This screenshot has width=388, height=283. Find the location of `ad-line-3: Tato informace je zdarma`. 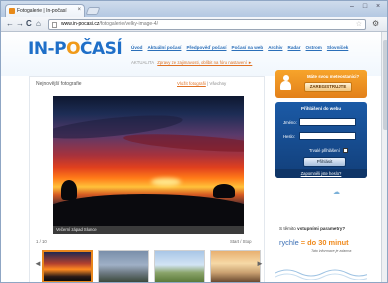

ad-line-3: Tato informace je zdarma is located at coordinates (331, 251).